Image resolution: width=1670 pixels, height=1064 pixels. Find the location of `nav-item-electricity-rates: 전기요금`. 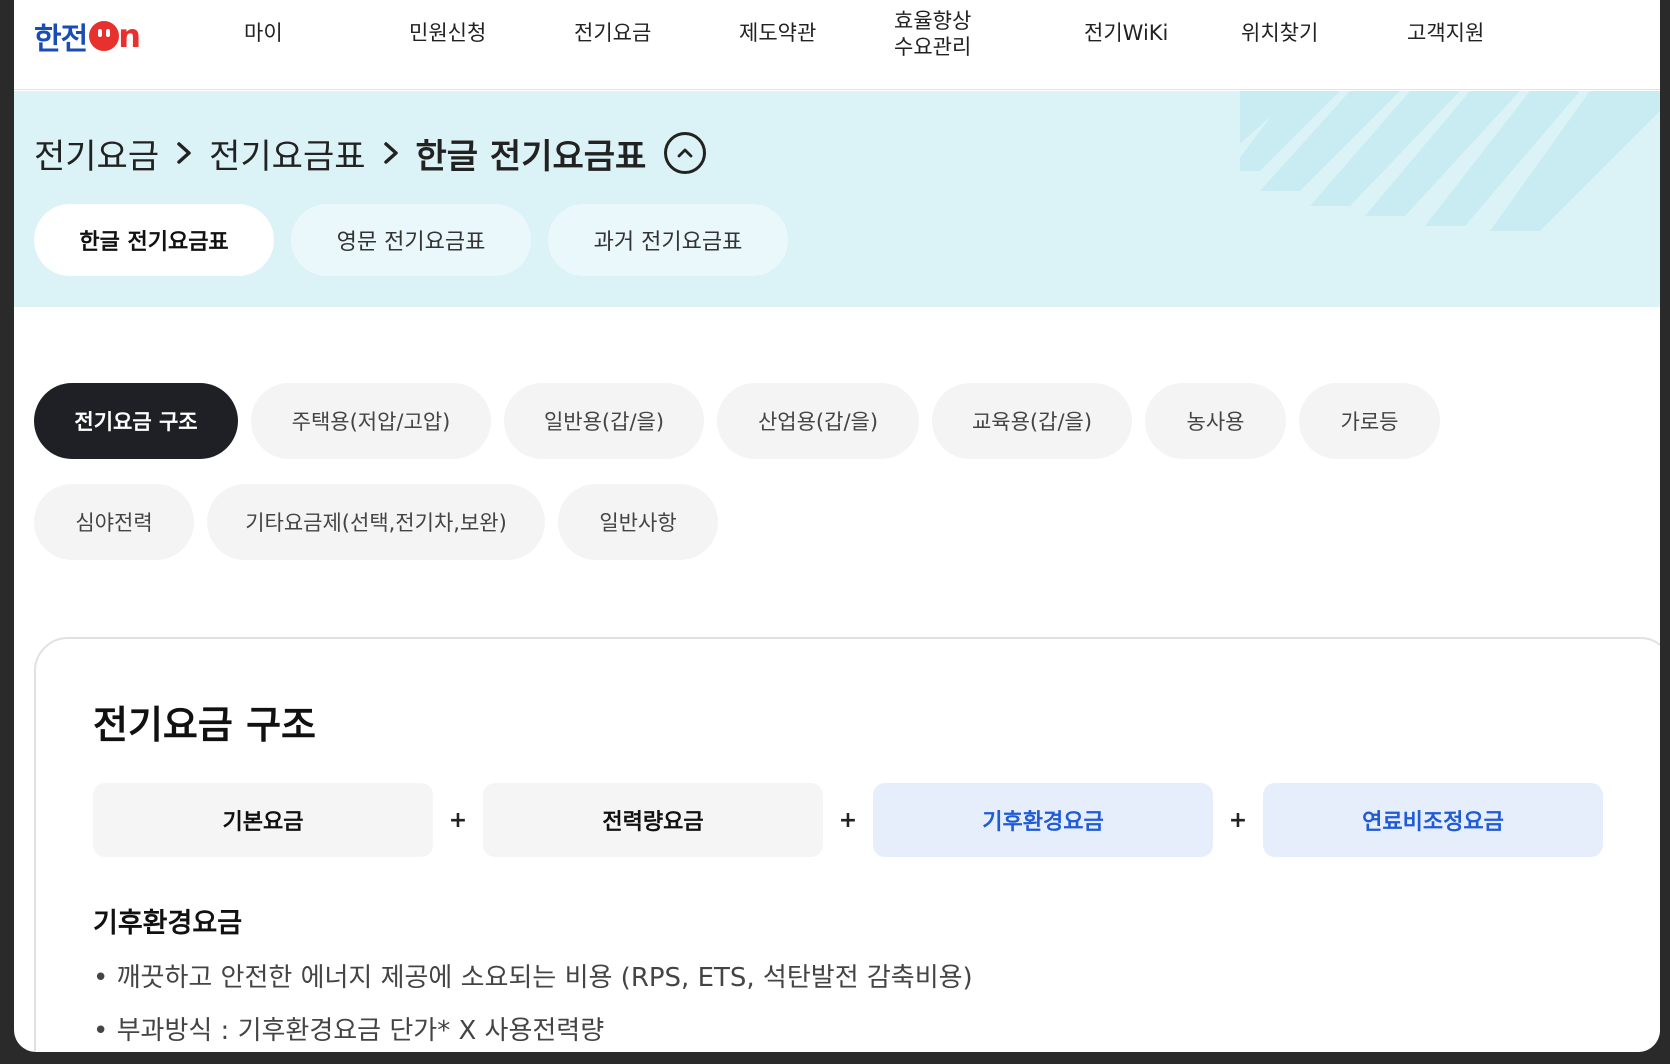

nav-item-electricity-rates: 전기요금 is located at coordinates (612, 33).